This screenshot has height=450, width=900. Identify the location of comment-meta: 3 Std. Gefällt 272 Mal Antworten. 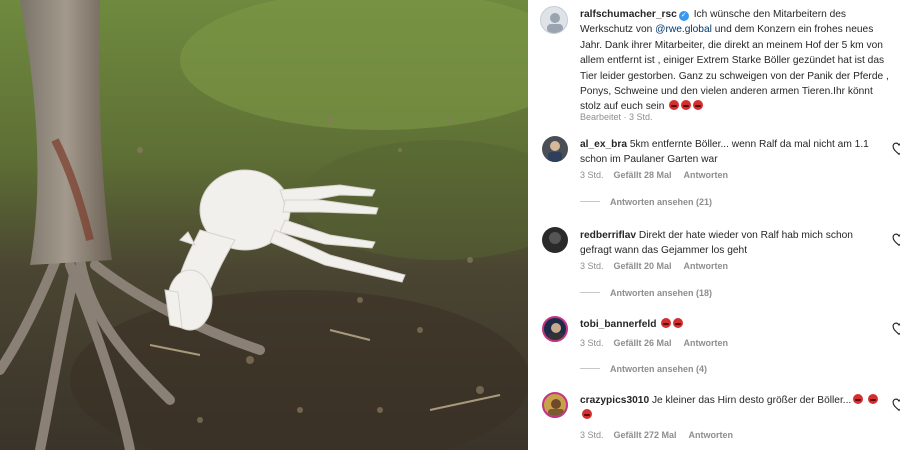
(662, 435).